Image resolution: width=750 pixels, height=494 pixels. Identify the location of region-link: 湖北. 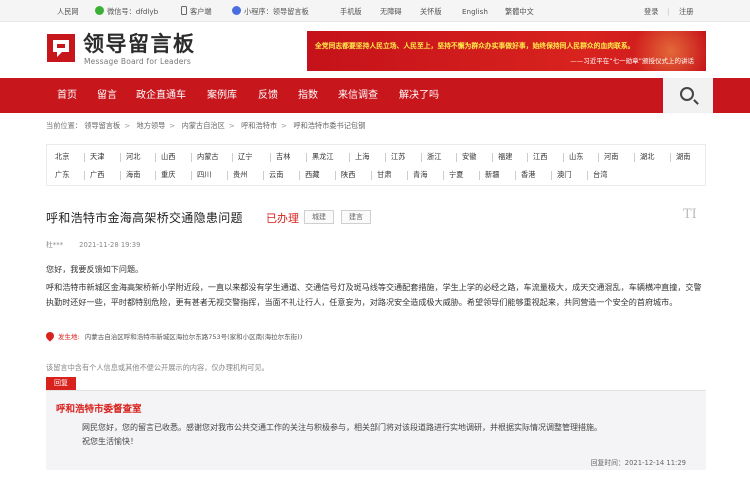
(647, 157).